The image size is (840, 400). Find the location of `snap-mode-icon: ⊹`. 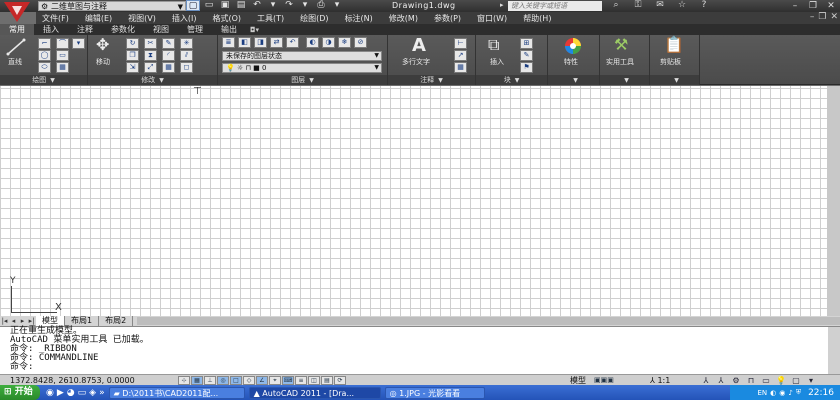

snap-mode-icon: ⊹ is located at coordinates (184, 380).